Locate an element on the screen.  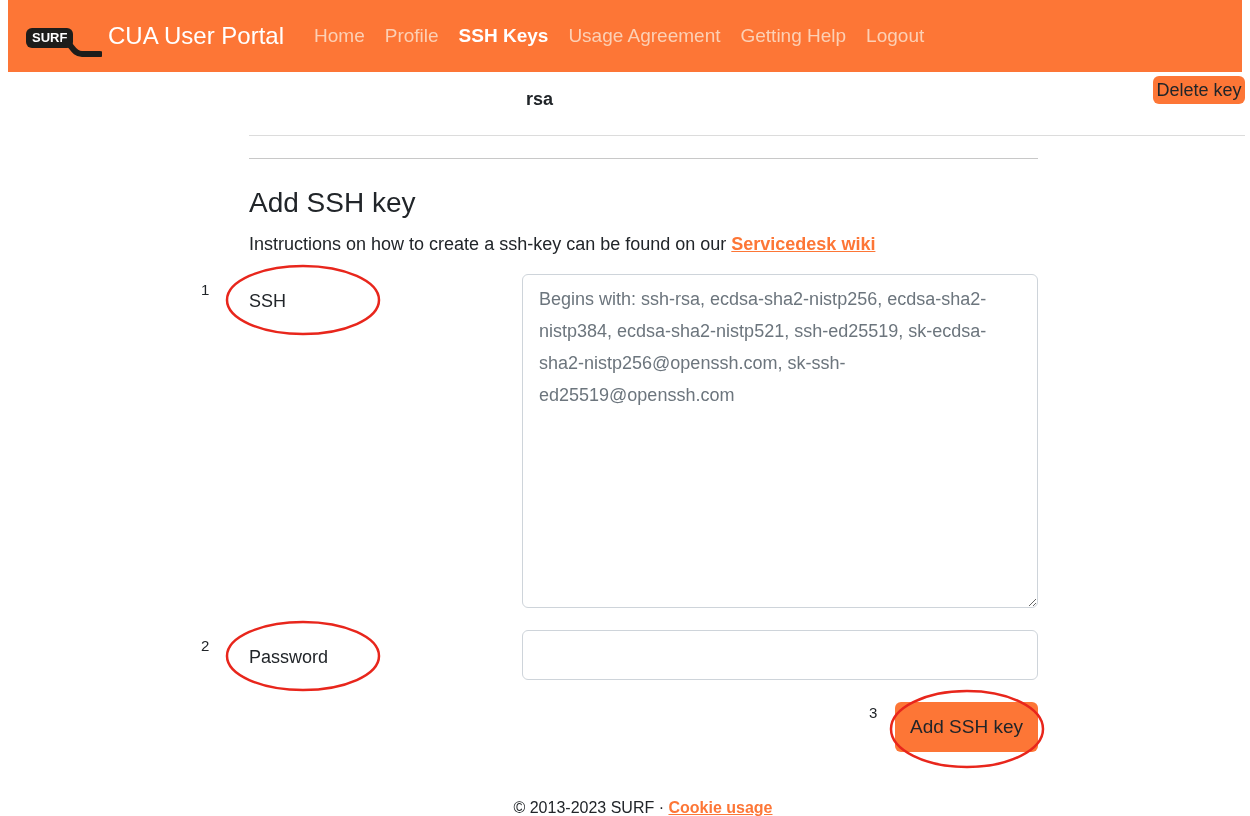
nav-link: Profile is located at coordinates (411, 36).